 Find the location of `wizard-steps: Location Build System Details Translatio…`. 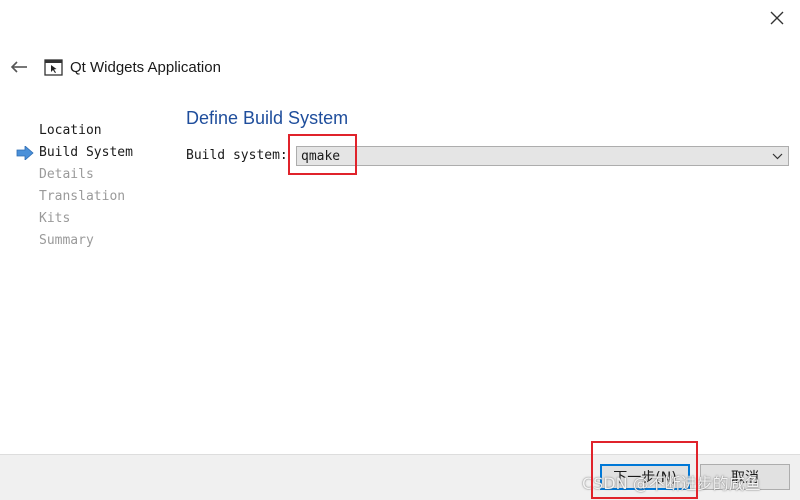

wizard-steps: Location Build System Details Translatio… is located at coordinates (96, 186).